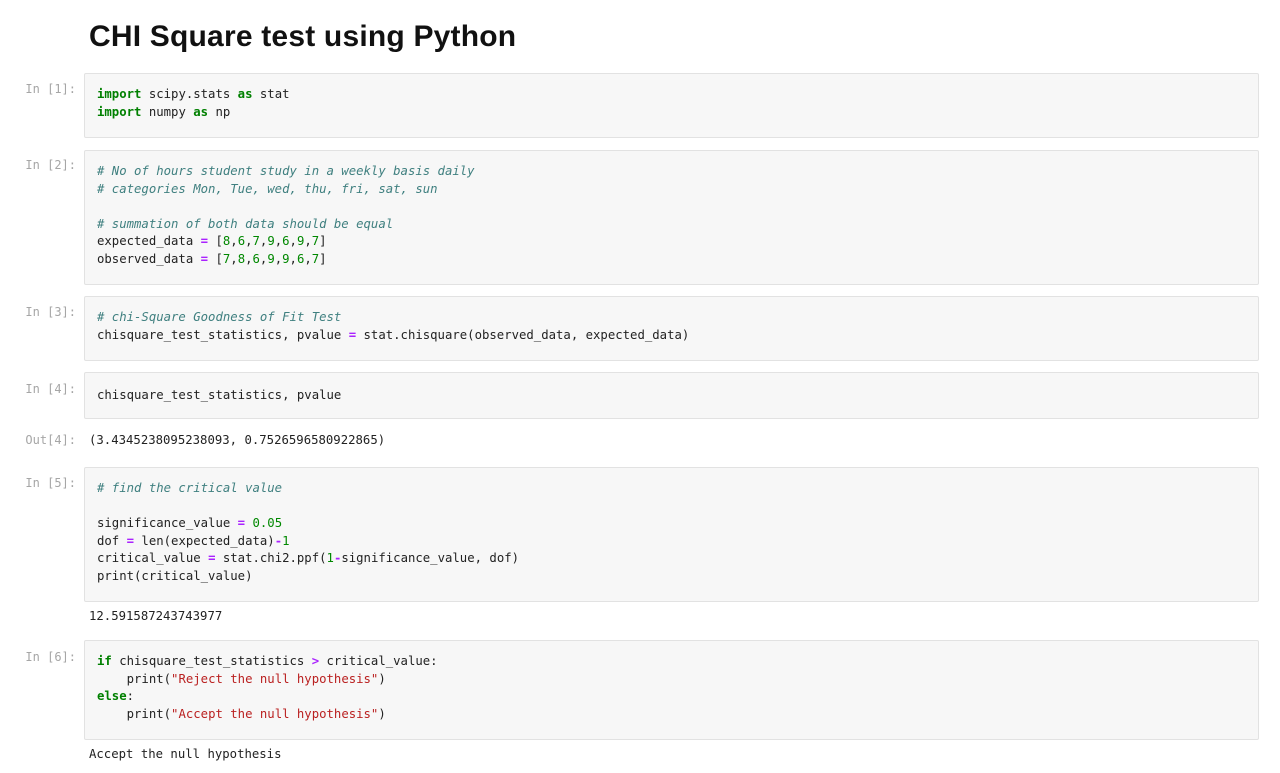 Image resolution: width=1280 pixels, height=773 pixels. What do you see at coordinates (267, 523) in the screenshot?
I see `number: 0.05` at bounding box center [267, 523].